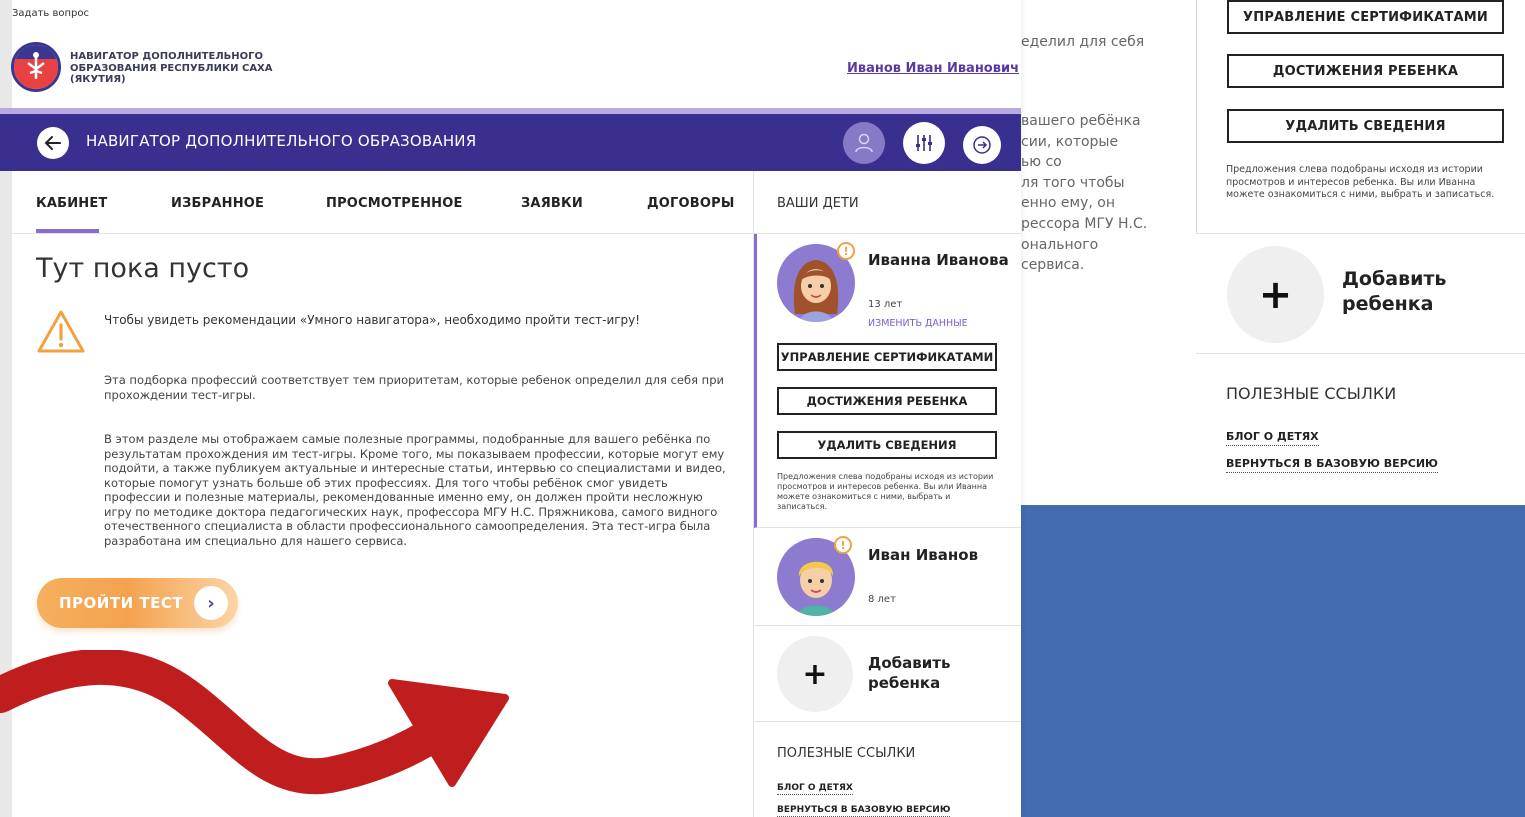  Describe the element at coordinates (887, 401) in the screenshot. I see `child-achievements-button: ДОСТИЖЕНИЯ РЕБЕНКА` at that location.